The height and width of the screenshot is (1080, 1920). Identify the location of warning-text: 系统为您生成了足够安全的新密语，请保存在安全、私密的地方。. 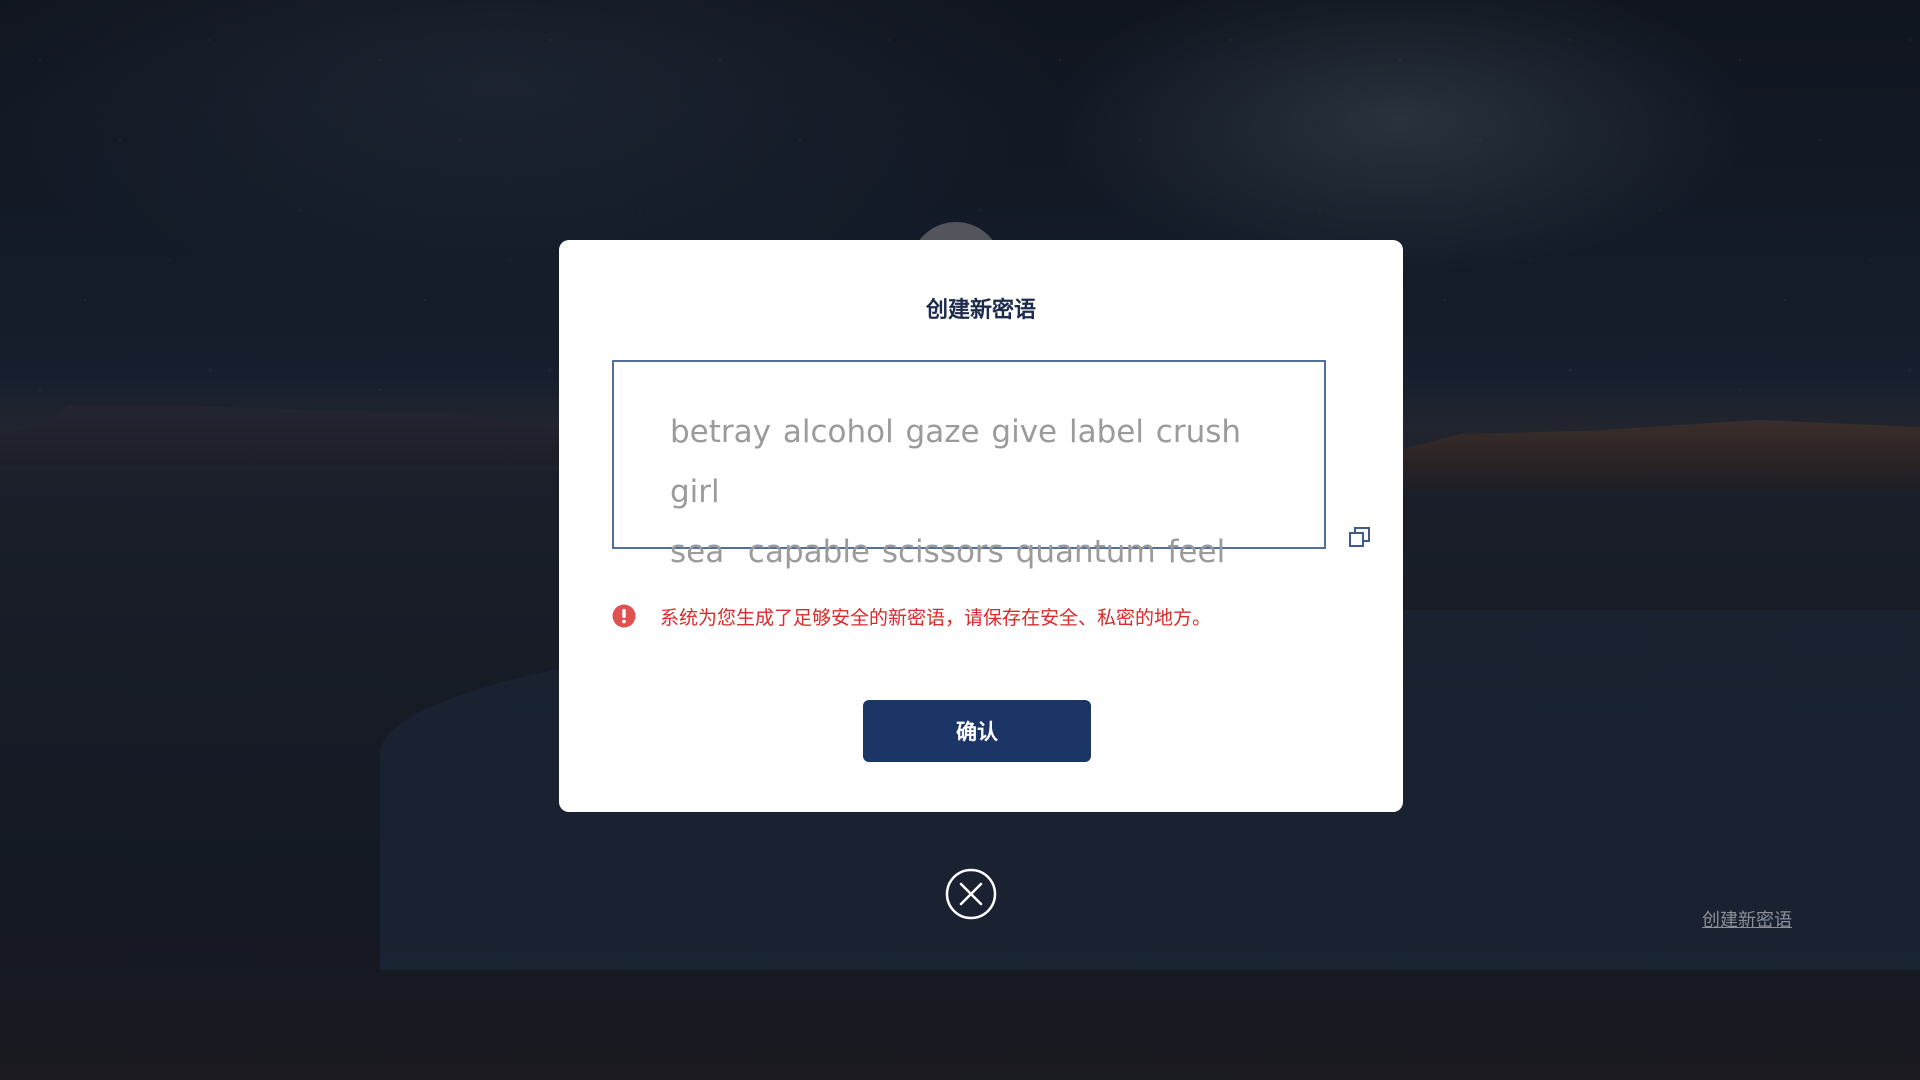
(936, 617).